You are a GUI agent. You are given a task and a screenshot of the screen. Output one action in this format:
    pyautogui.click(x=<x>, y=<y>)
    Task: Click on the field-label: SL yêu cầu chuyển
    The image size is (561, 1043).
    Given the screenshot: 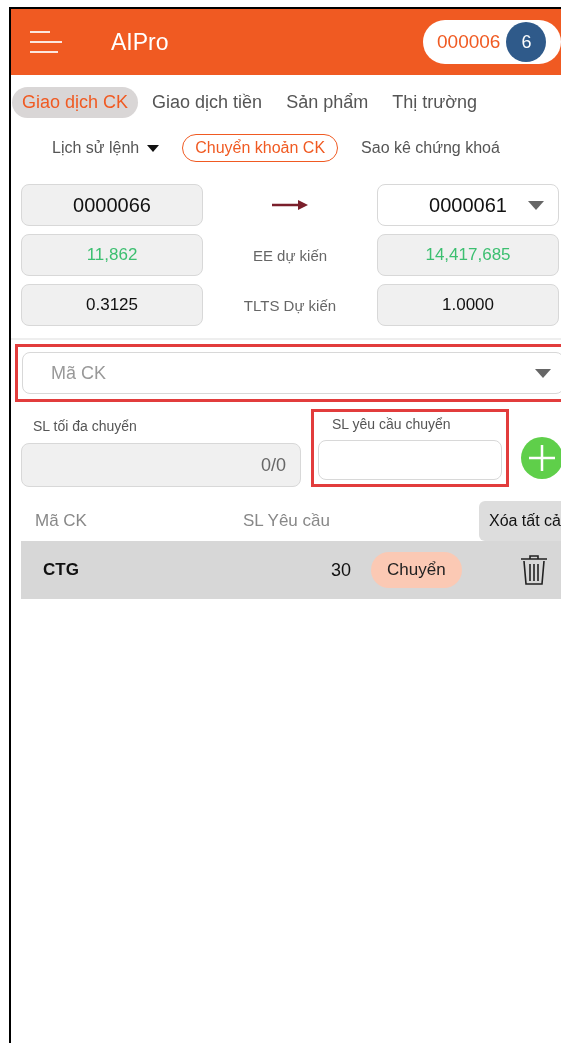 What is the action you would take?
    pyautogui.click(x=392, y=424)
    